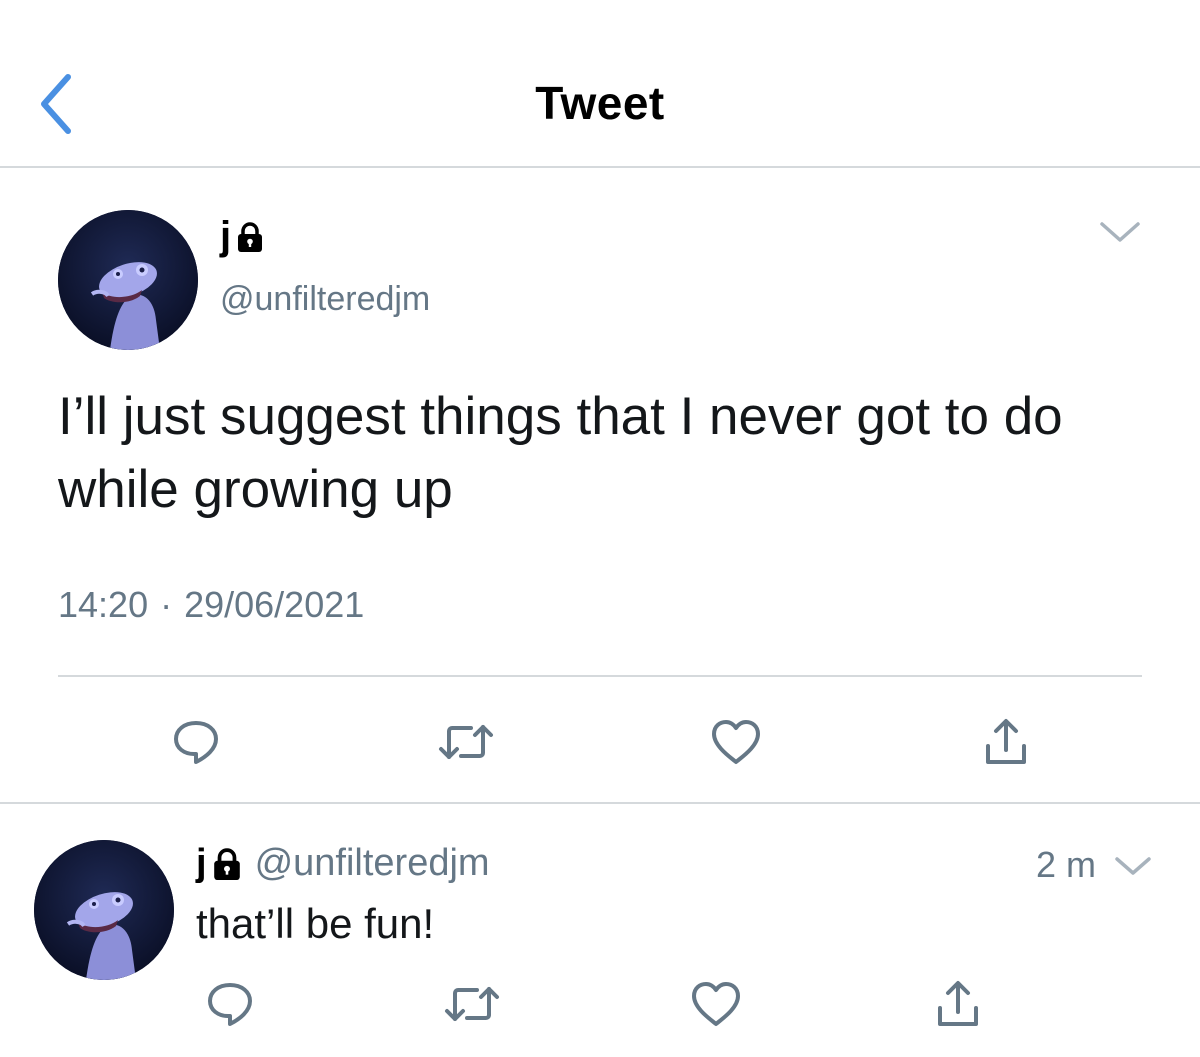  I want to click on divider, so click(600, 676).